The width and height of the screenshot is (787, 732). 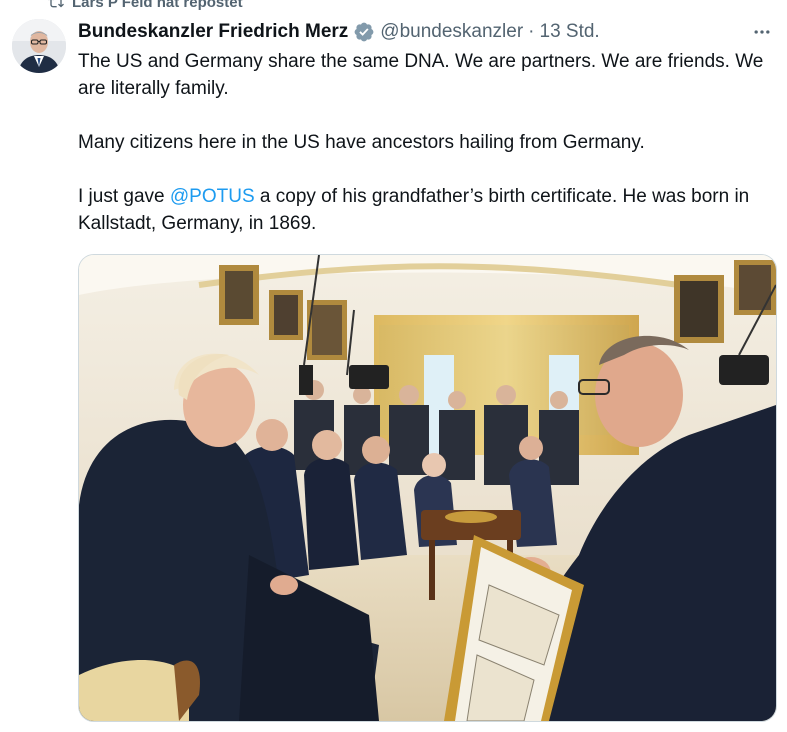 What do you see at coordinates (39, 46) in the screenshot?
I see `avatar` at bounding box center [39, 46].